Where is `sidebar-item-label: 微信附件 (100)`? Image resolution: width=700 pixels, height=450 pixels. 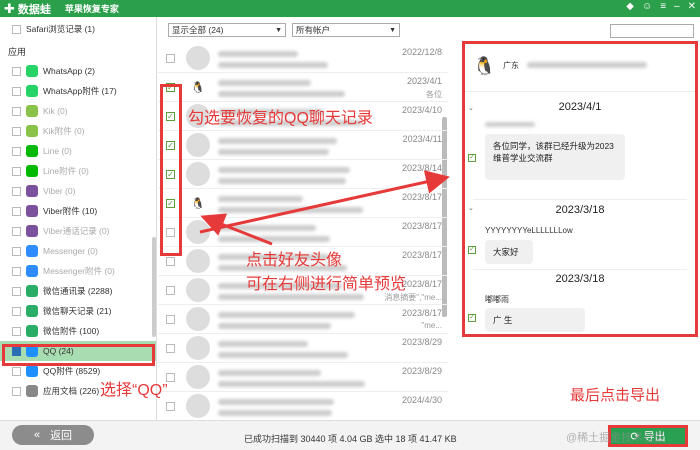
sidebar-item-label: 微信附件 (100) is located at coordinates (71, 331).